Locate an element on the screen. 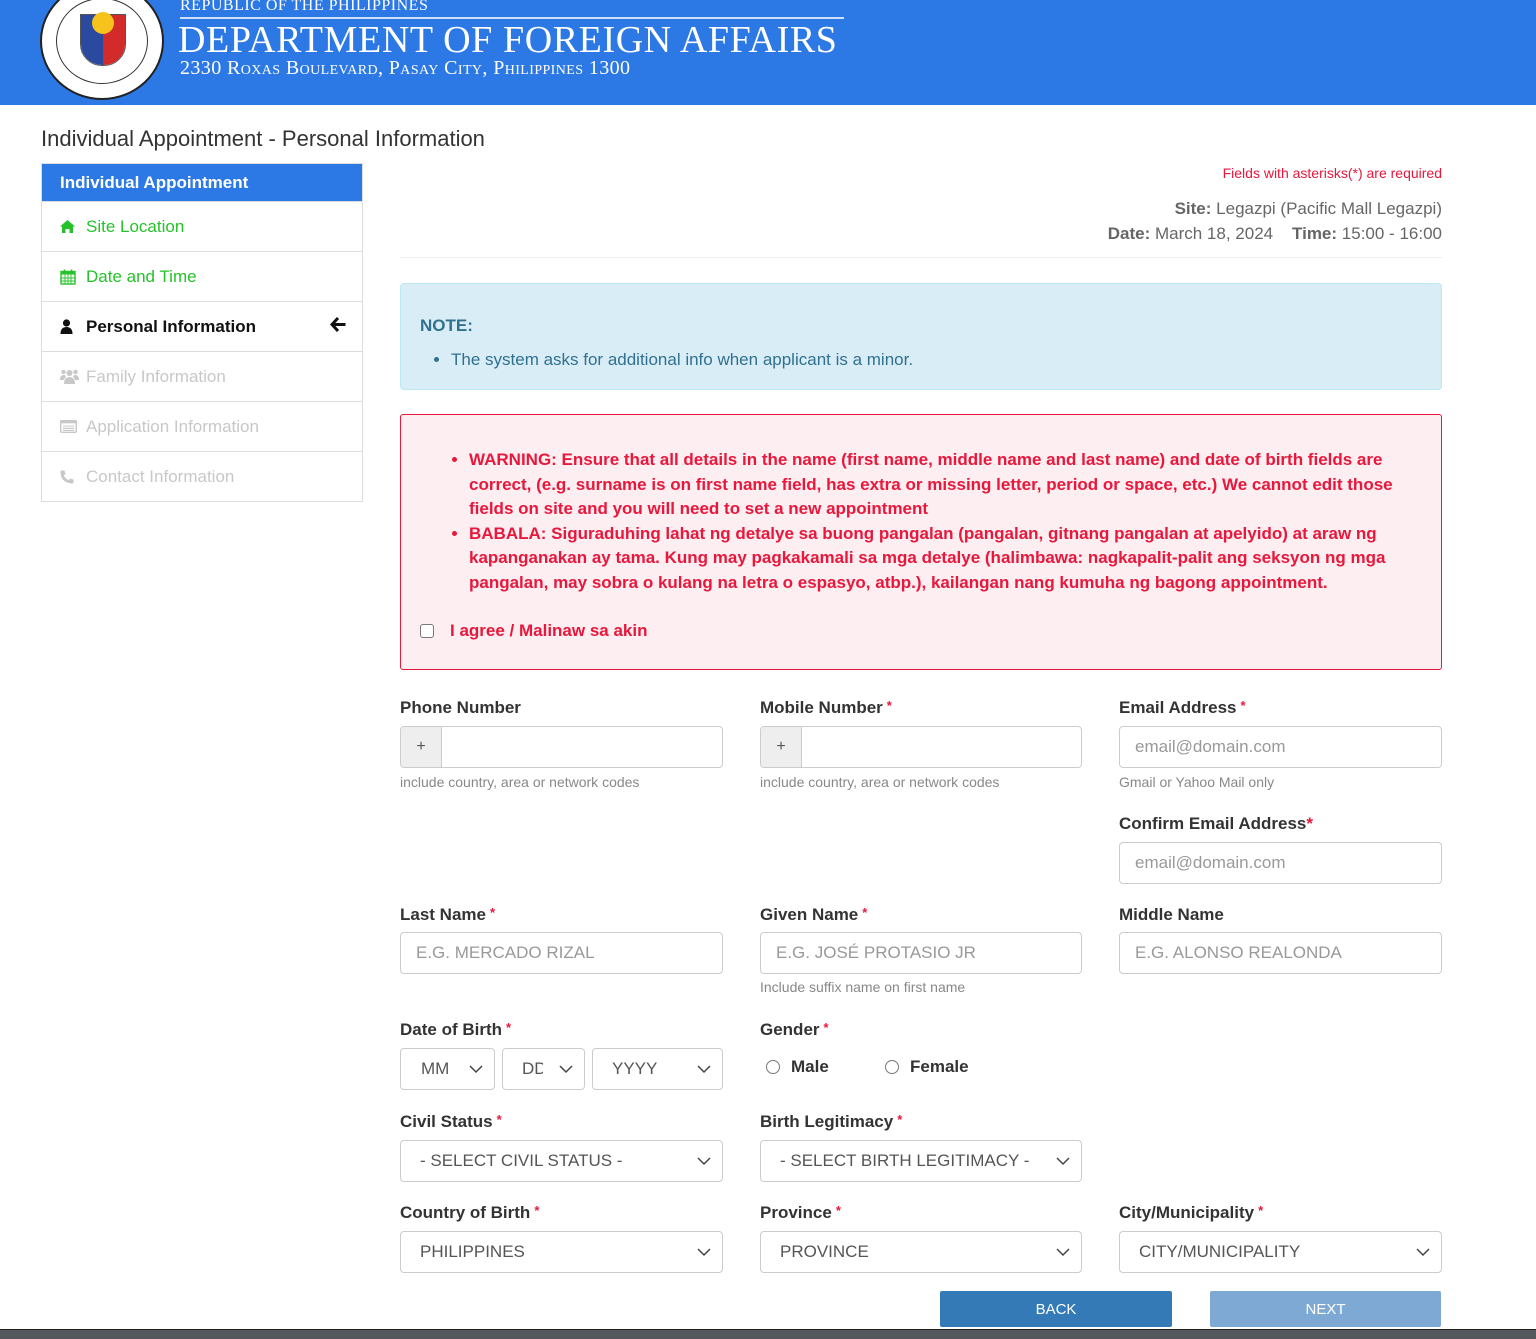  dob-label: Date of Birth * is located at coordinates (456, 1029).